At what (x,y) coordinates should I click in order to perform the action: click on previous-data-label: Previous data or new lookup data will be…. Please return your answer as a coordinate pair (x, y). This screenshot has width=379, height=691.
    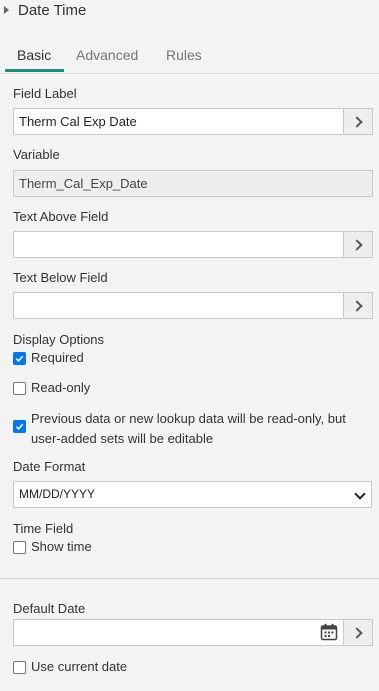
    Looking at the image, I should click on (188, 428).